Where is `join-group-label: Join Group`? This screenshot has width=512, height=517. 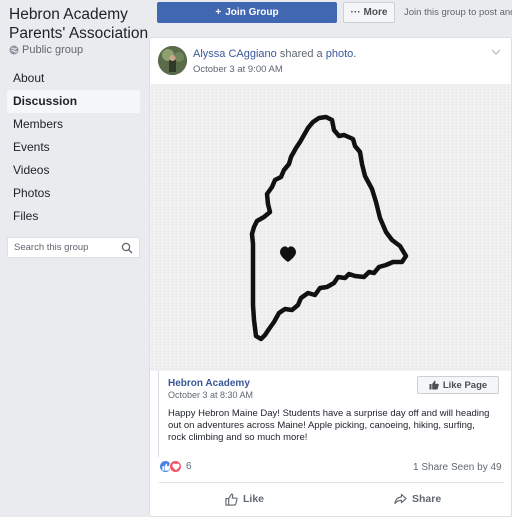 join-group-label: Join Group is located at coordinates (252, 12).